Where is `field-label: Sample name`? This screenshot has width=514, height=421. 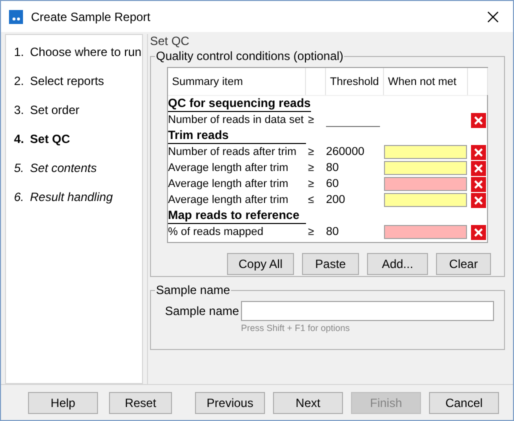 field-label: Sample name is located at coordinates (202, 311).